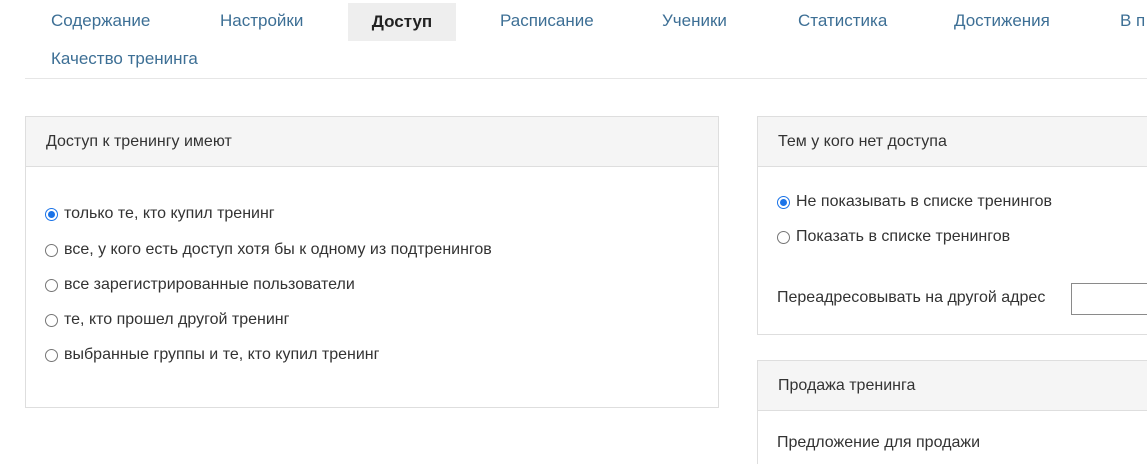 The height and width of the screenshot is (464, 1147). I want to click on redirect-url-input, so click(1109, 299).